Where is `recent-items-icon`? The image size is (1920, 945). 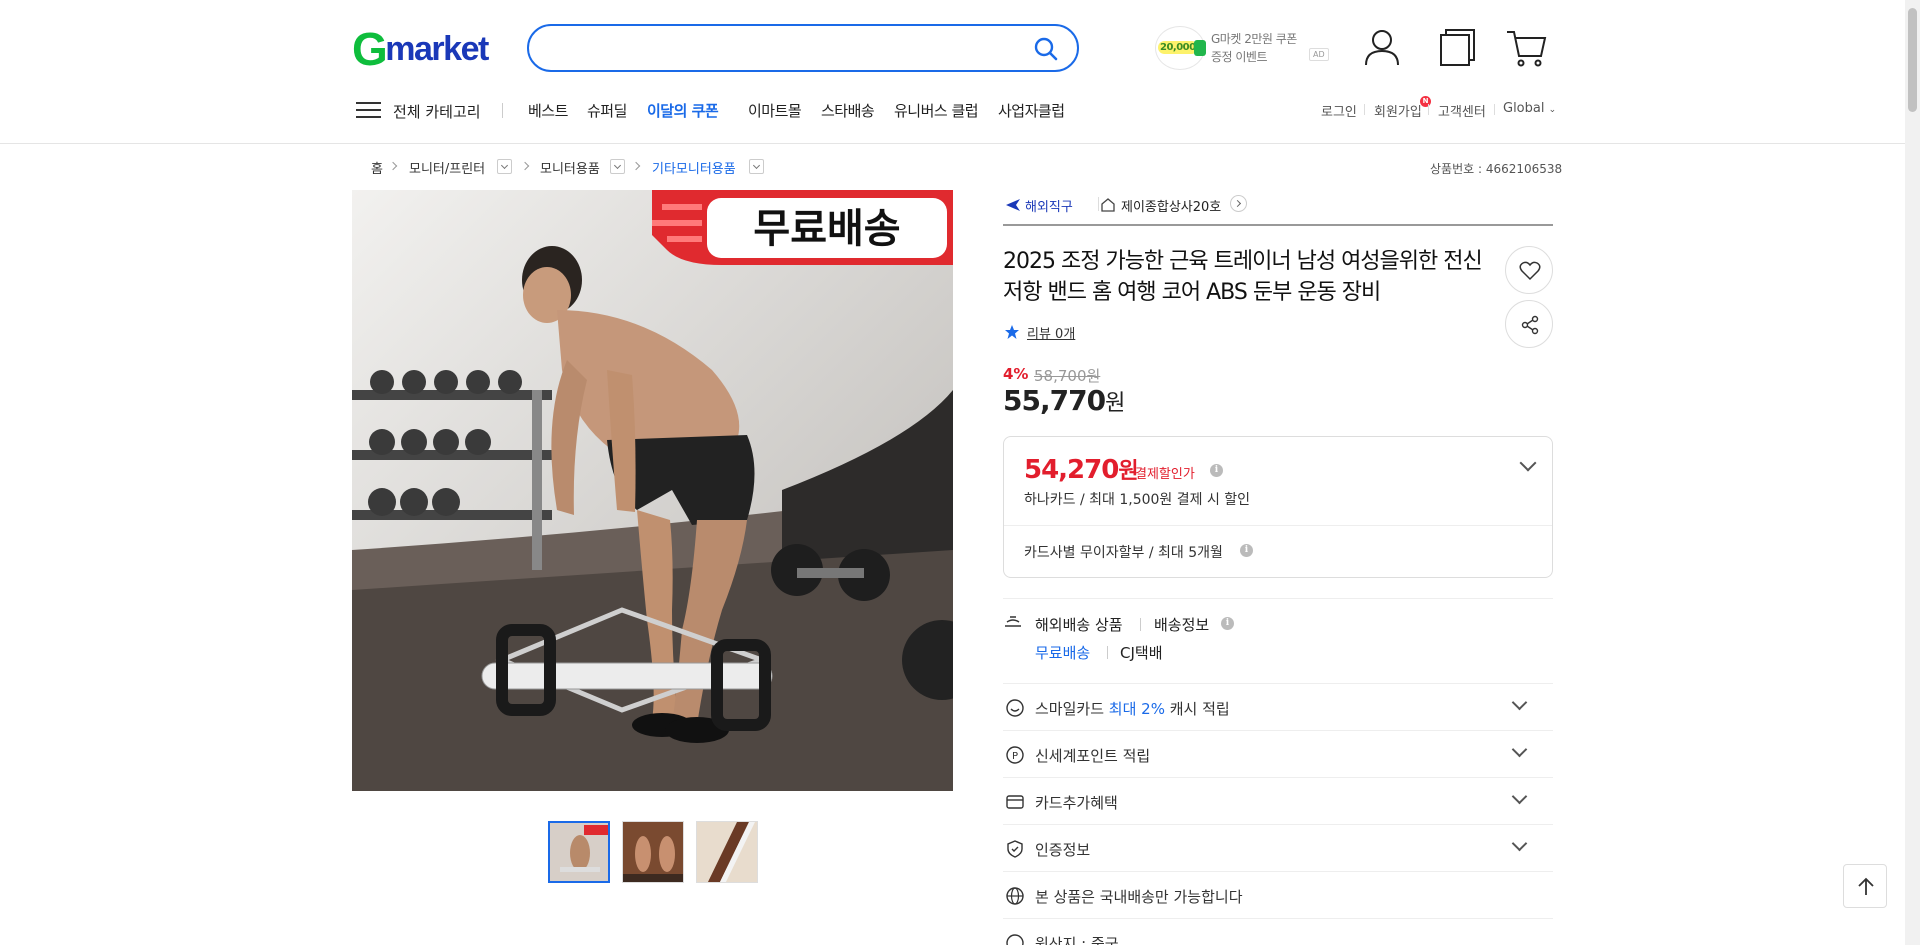 recent-items-icon is located at coordinates (1457, 47).